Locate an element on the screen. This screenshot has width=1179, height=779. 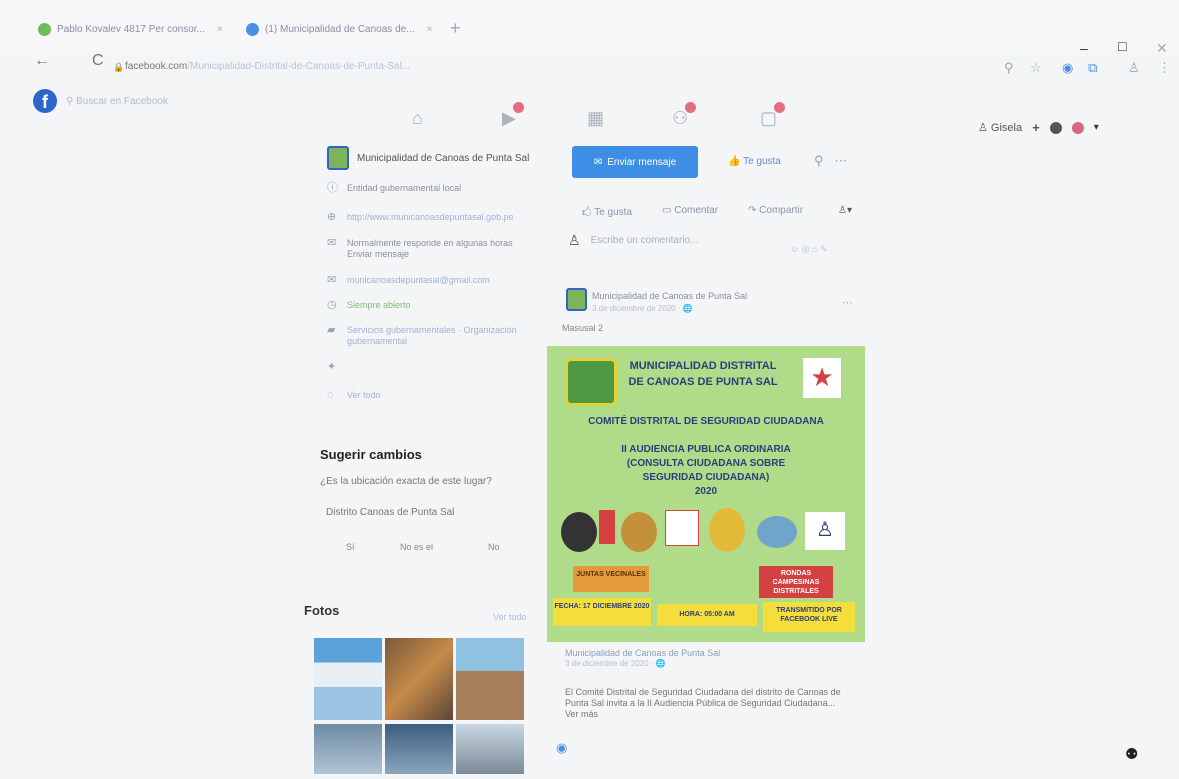
info-link: Ver todo is located at coordinates (364, 395).